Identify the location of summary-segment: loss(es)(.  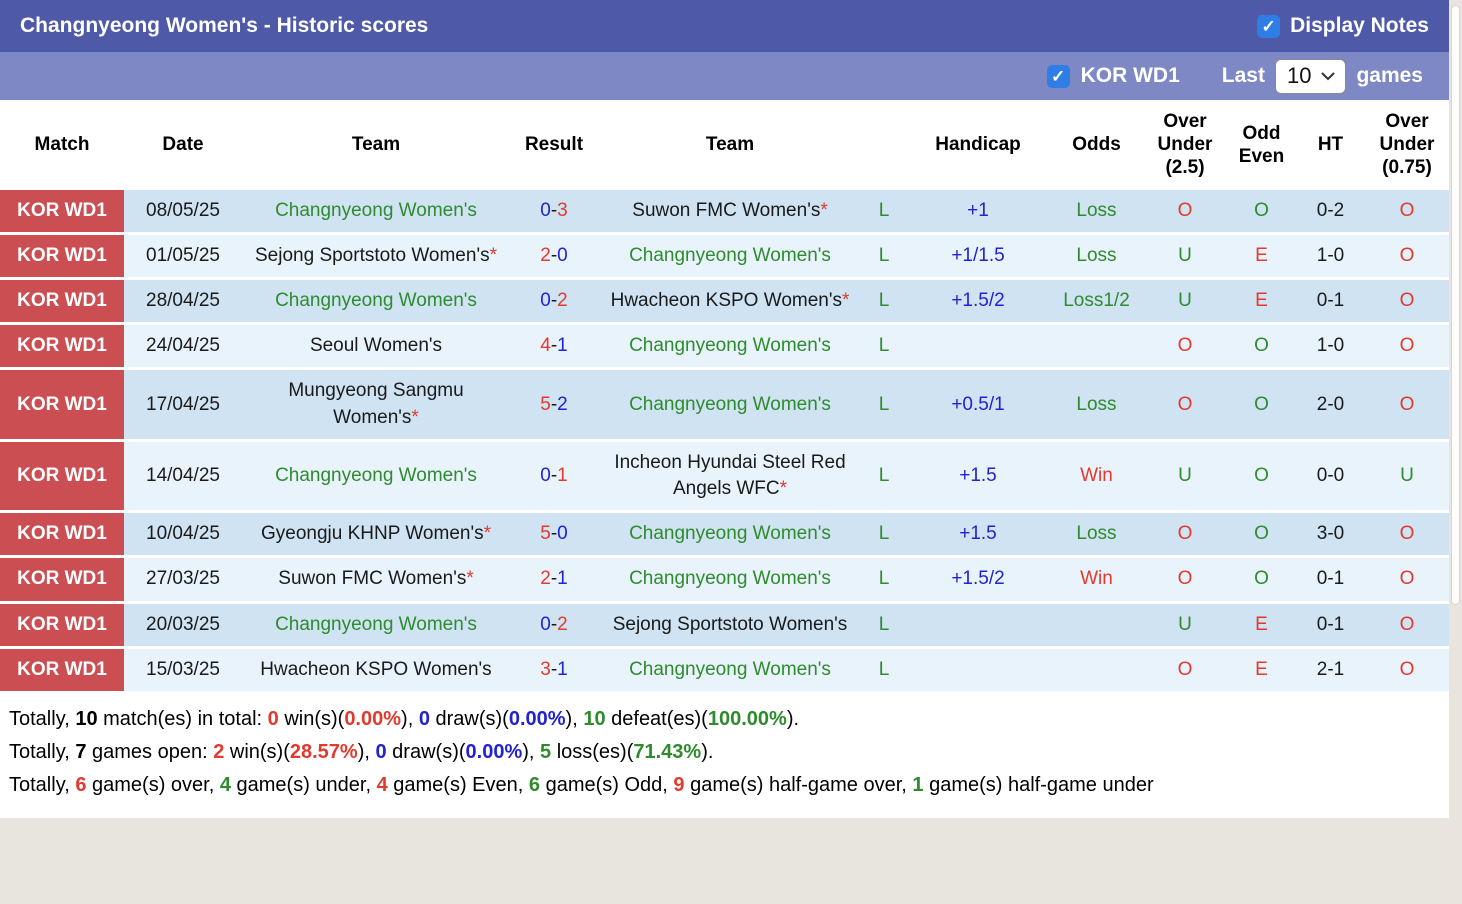
(592, 752).